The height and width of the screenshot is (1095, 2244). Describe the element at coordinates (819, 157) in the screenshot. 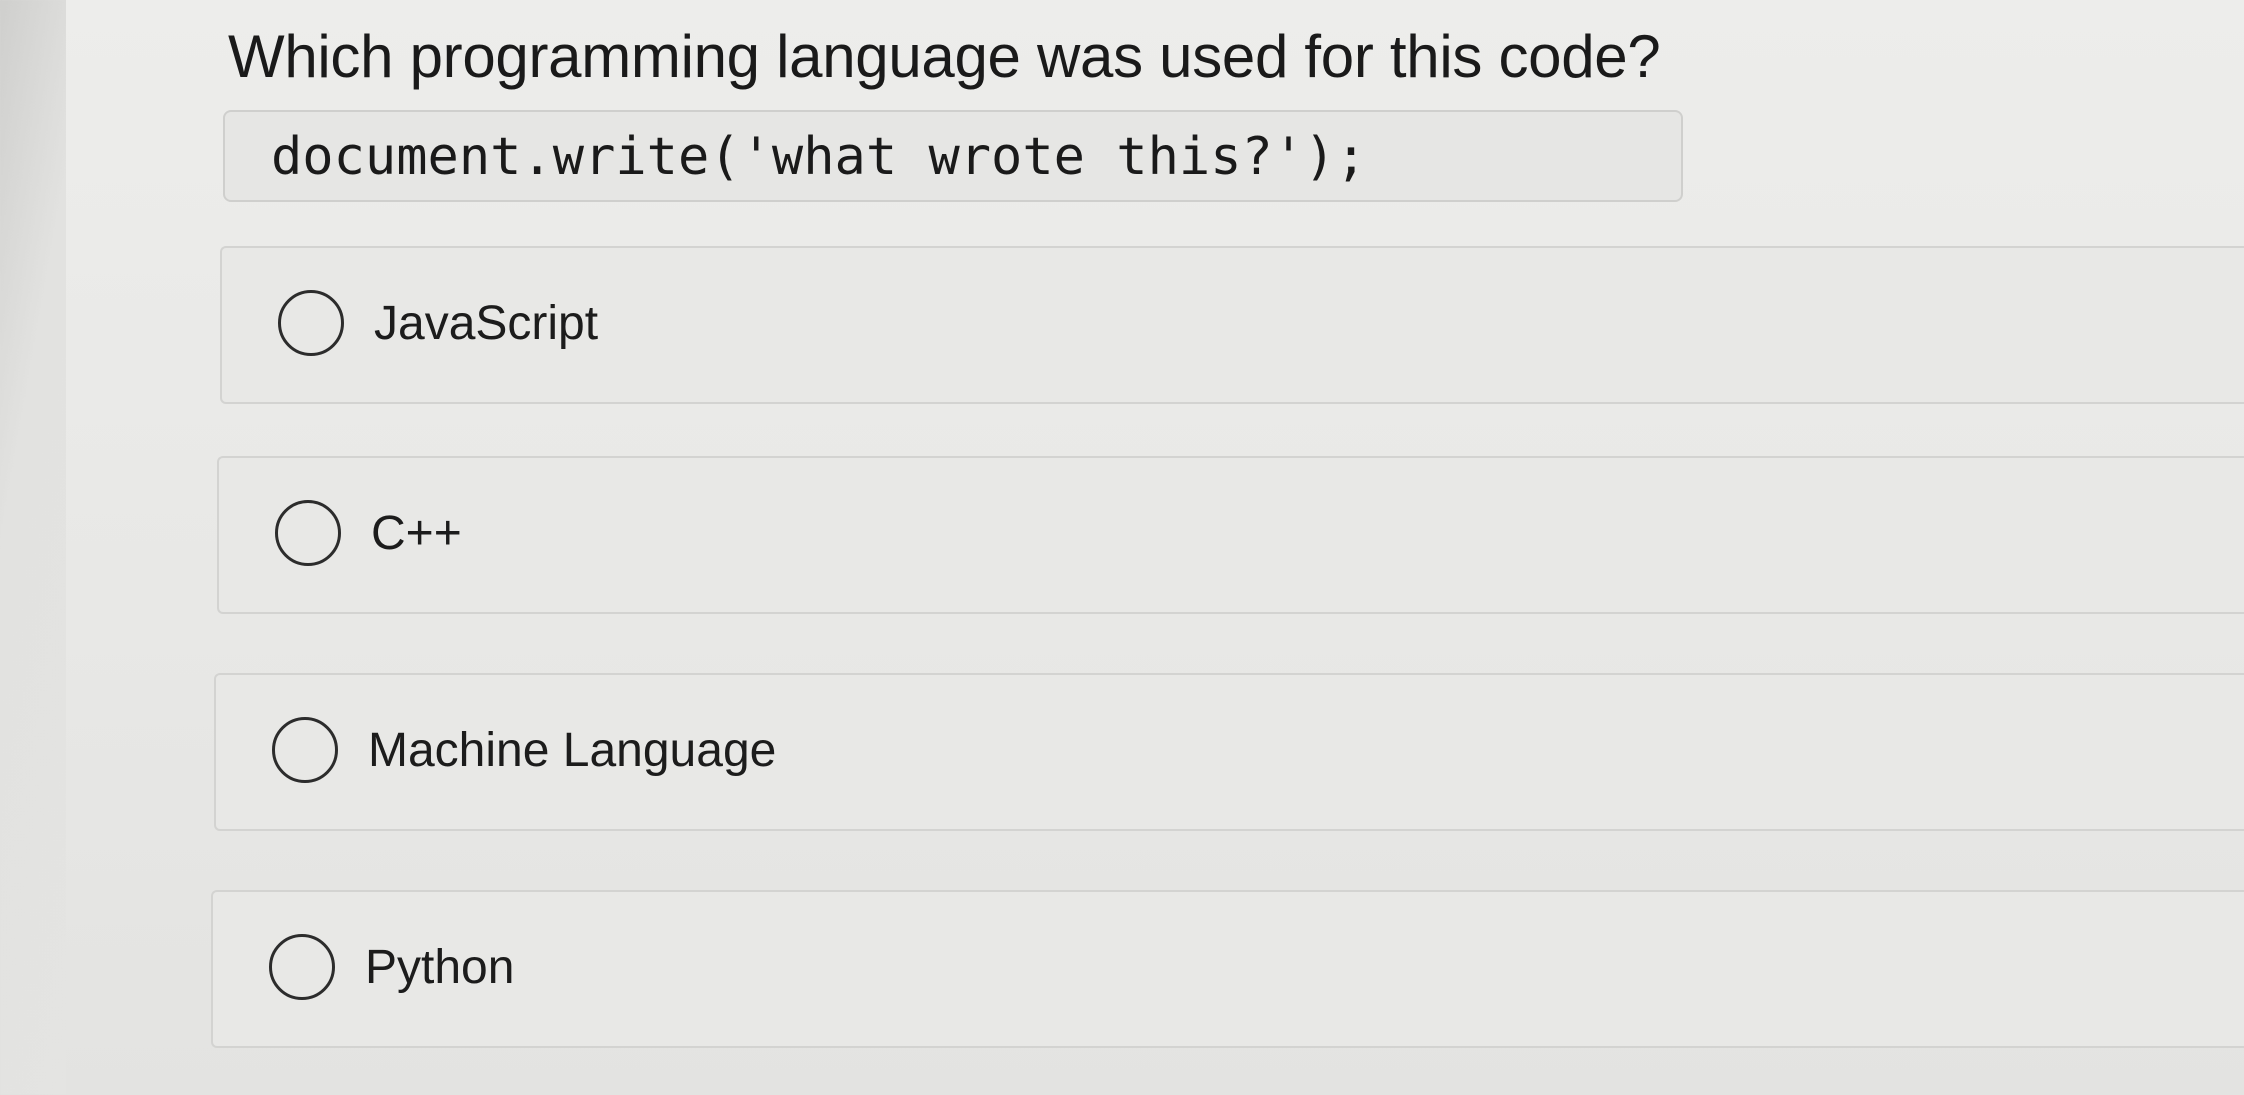

I see `code-snippet: document.write('what wrote this?');` at that location.